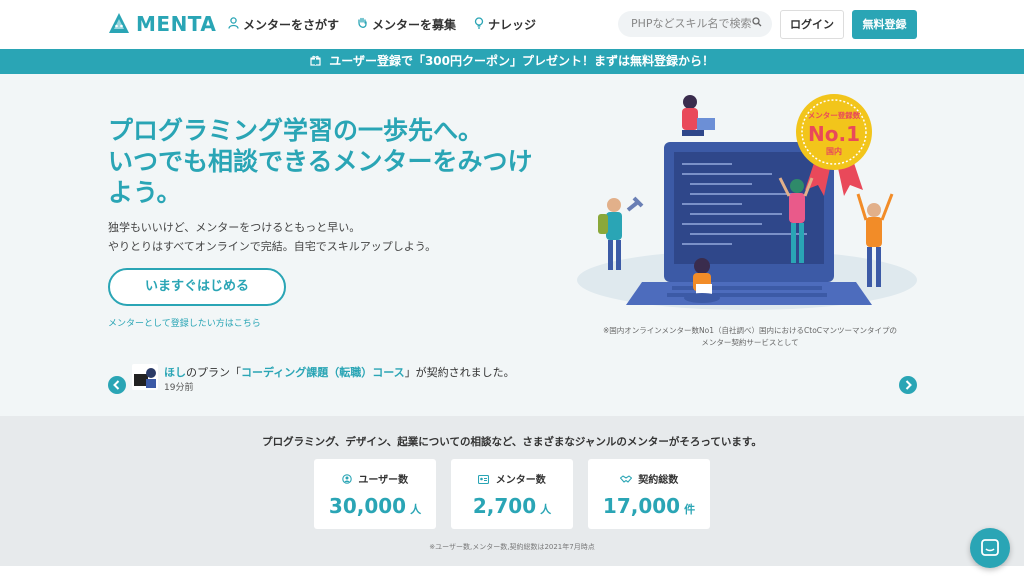 Image resolution: width=1024 pixels, height=582 pixels. I want to click on search-icon, so click(757, 24).